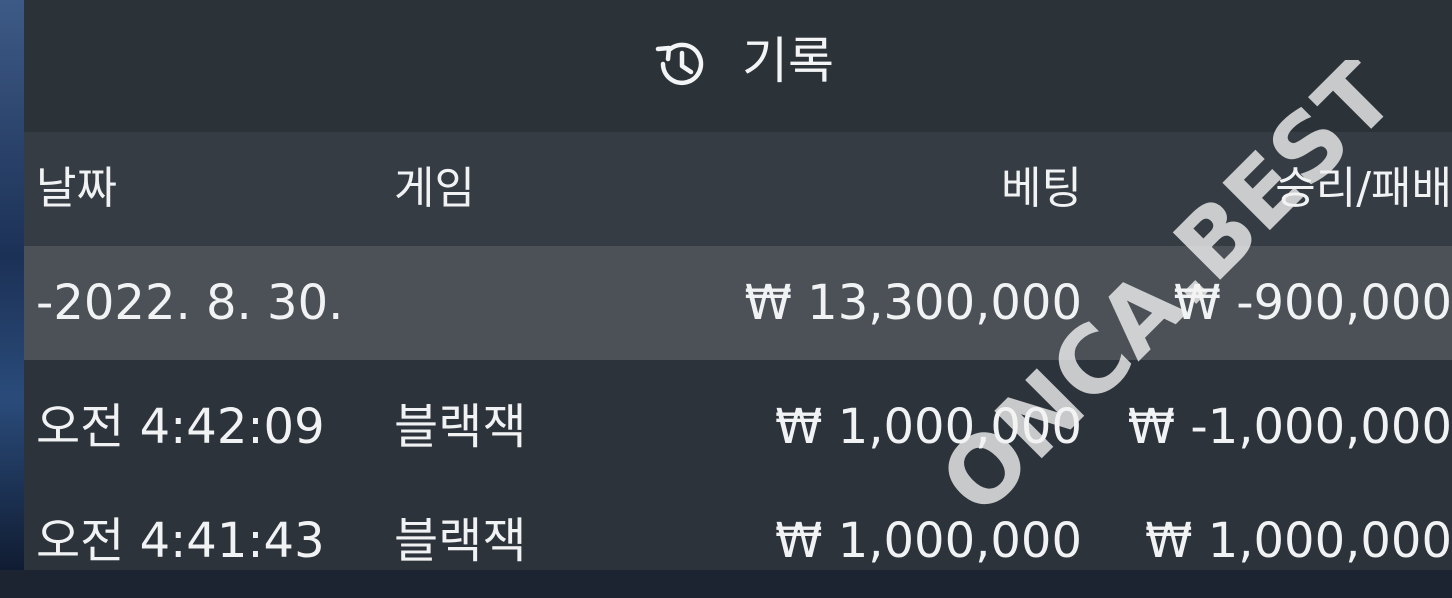 The height and width of the screenshot is (598, 1452). What do you see at coordinates (1289, 427) in the screenshot?
I see `row-result: ₩ -1,000,000` at bounding box center [1289, 427].